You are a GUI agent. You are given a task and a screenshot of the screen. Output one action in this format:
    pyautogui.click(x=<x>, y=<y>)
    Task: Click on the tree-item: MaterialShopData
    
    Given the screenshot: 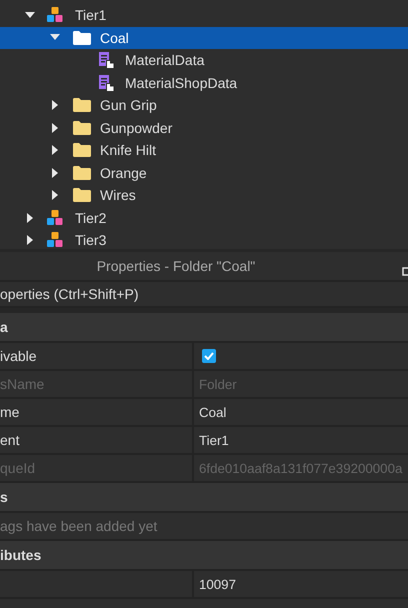 What is the action you would take?
    pyautogui.click(x=204, y=83)
    